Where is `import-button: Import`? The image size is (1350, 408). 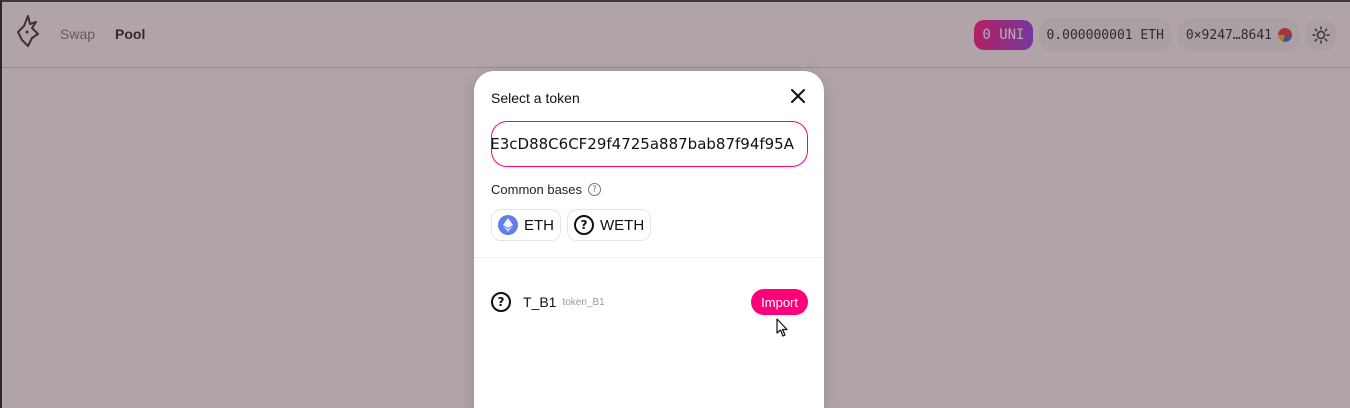
import-button: Import is located at coordinates (779, 302).